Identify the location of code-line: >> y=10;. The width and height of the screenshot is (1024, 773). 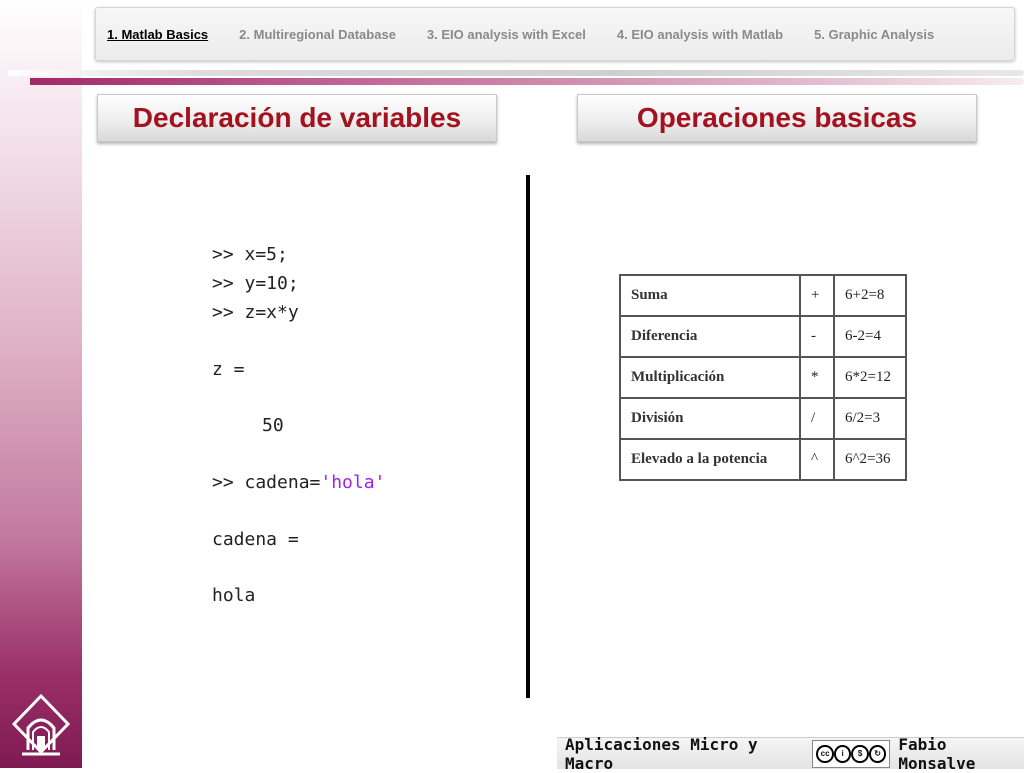
(255, 283).